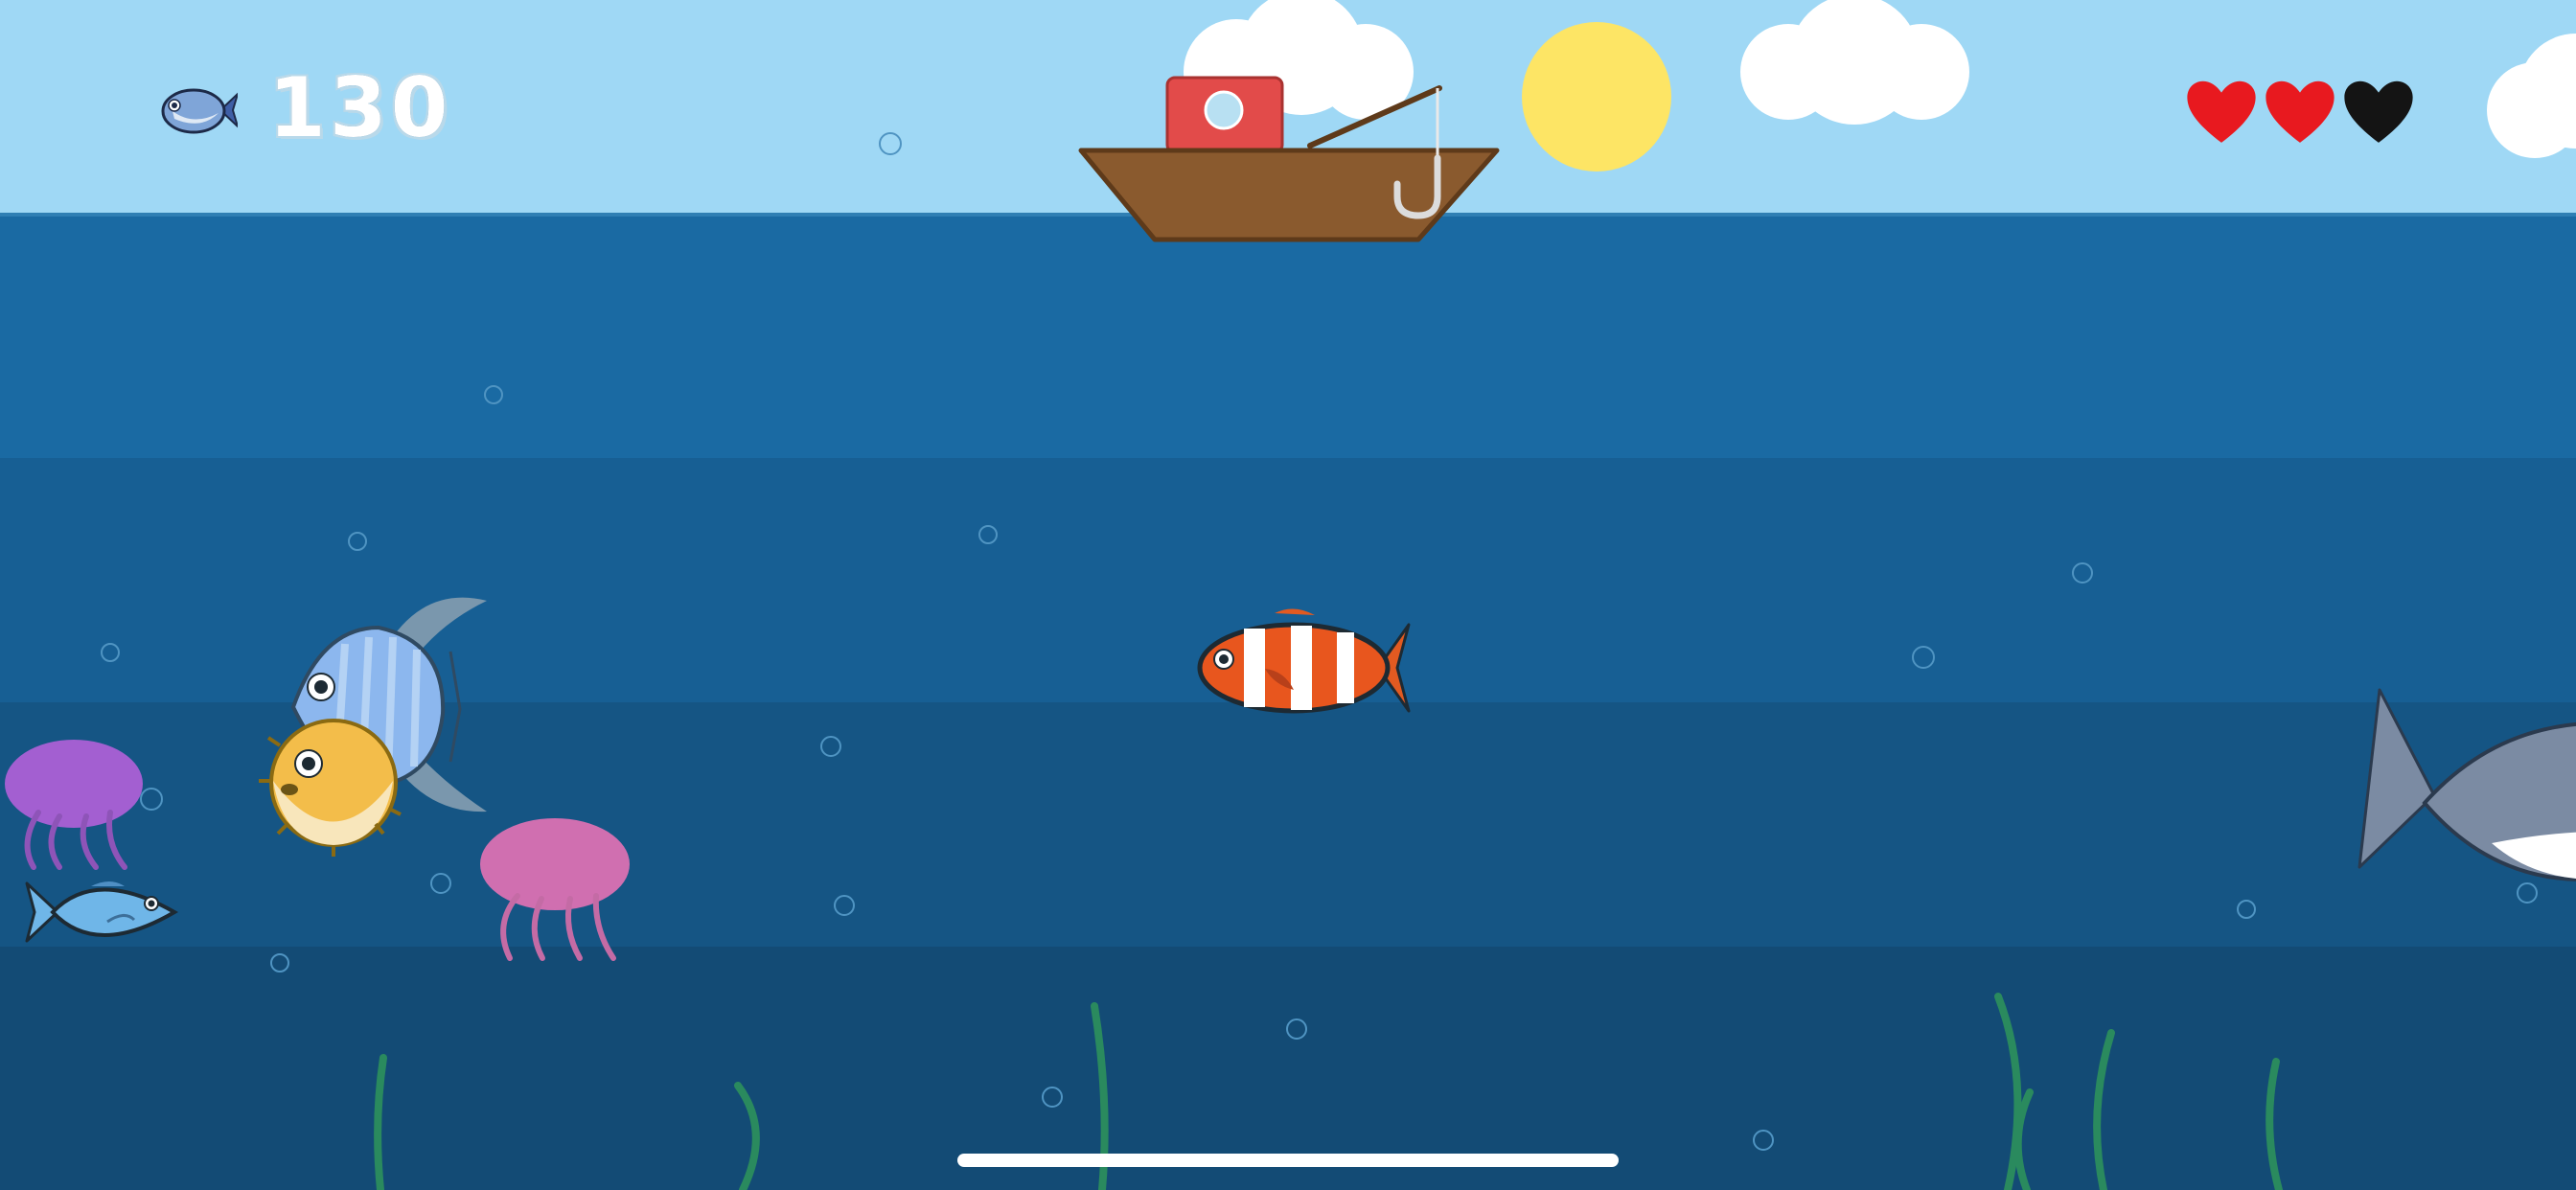  Describe the element at coordinates (1288, 1161) in the screenshot. I see `home-indicator` at that location.